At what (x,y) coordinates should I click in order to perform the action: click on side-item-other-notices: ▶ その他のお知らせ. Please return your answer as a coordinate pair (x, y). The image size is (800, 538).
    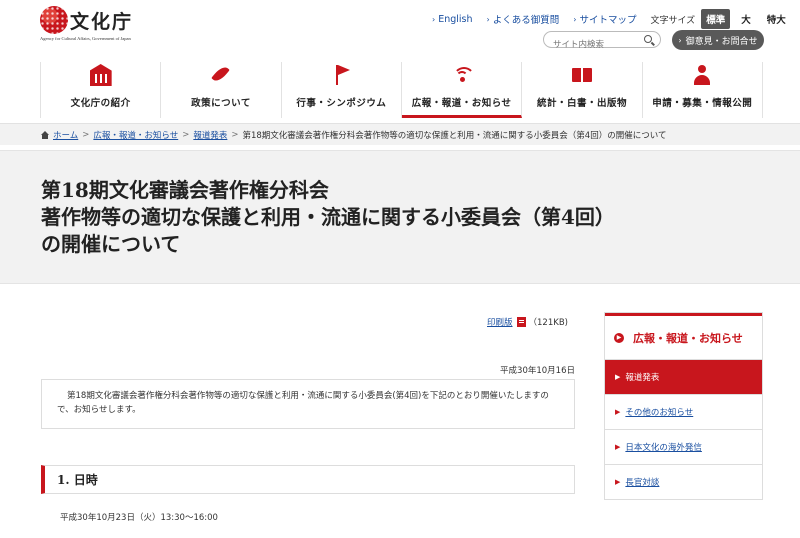
    Looking at the image, I should click on (683, 411).